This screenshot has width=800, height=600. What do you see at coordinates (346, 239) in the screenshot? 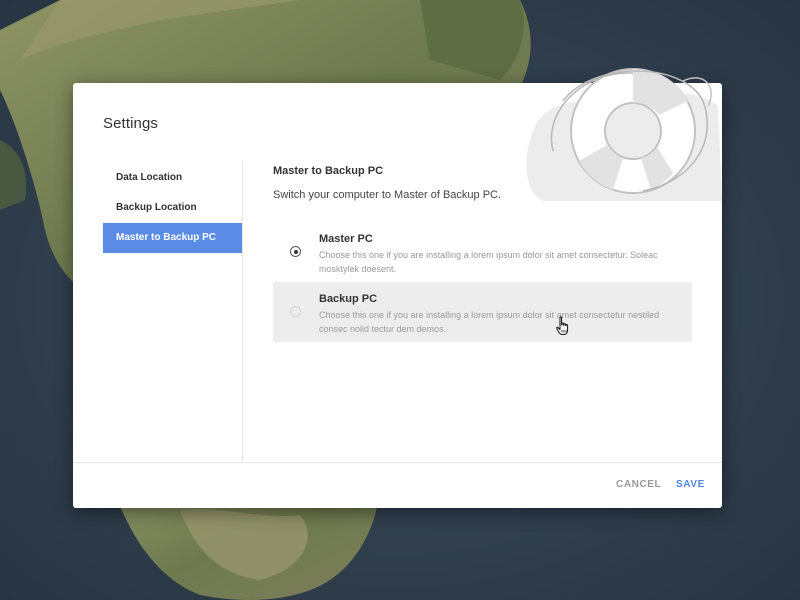
I see `option-title: Master PC` at bounding box center [346, 239].